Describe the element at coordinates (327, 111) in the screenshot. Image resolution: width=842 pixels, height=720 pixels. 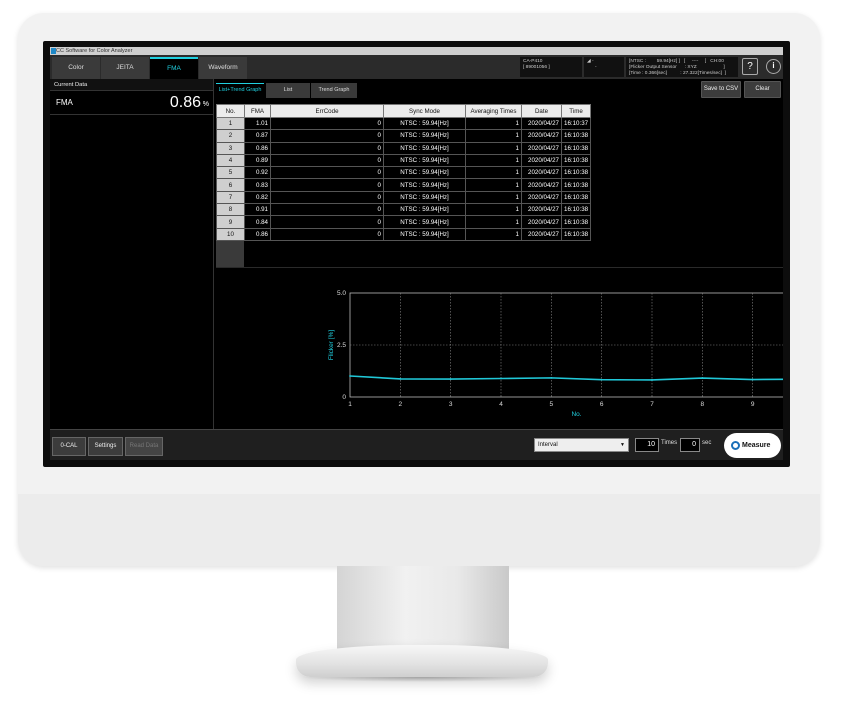
I see `col-errcode: ErrCode` at that location.